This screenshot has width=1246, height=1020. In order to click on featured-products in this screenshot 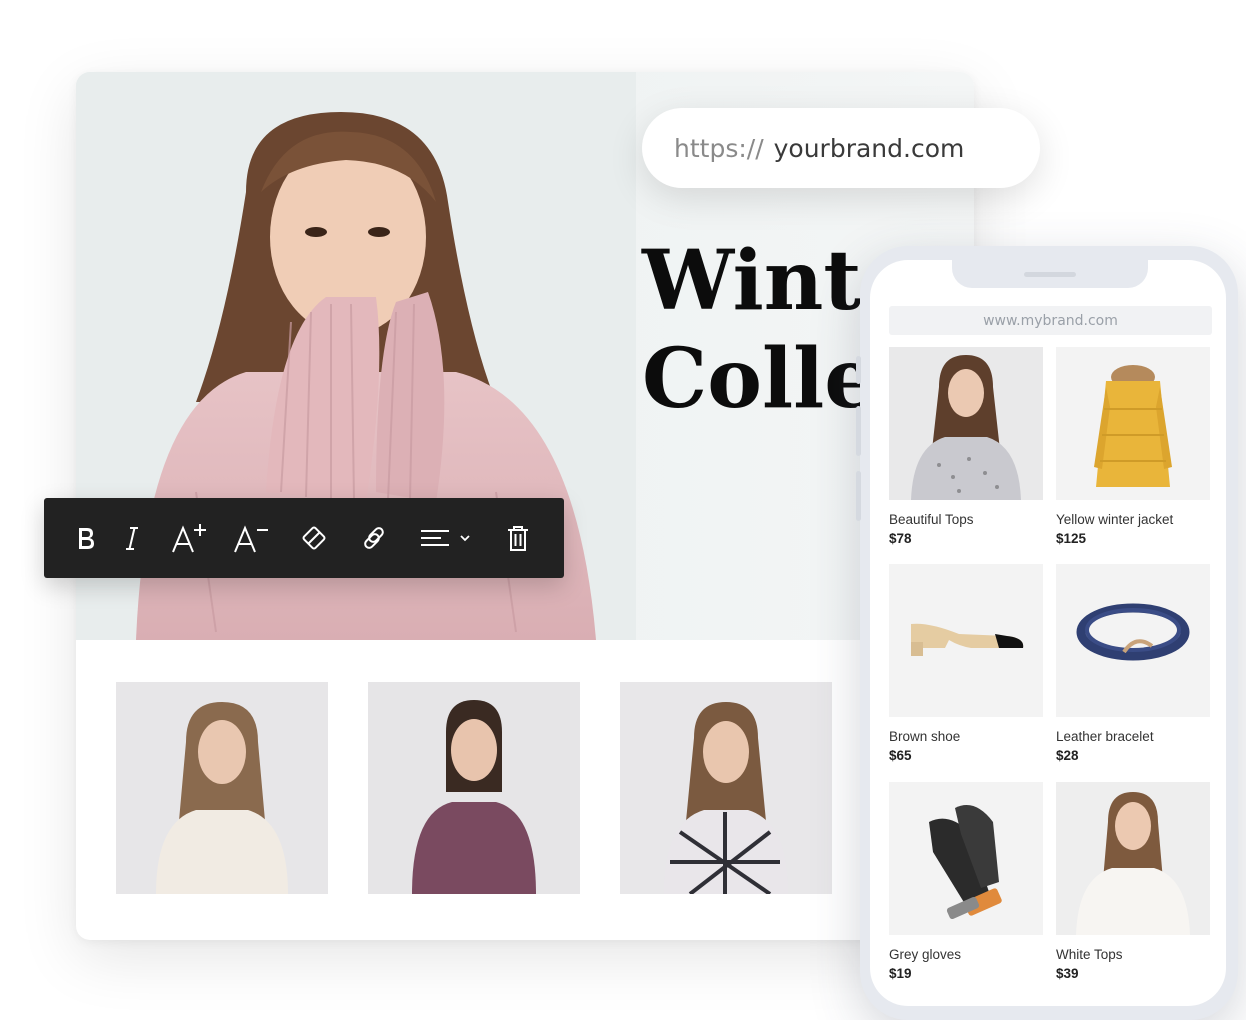, I will do `click(506, 788)`.